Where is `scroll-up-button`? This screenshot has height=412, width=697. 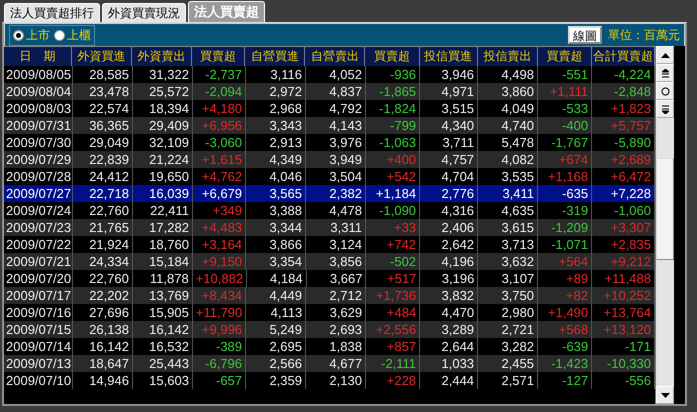 scroll-up-button is located at coordinates (665, 55).